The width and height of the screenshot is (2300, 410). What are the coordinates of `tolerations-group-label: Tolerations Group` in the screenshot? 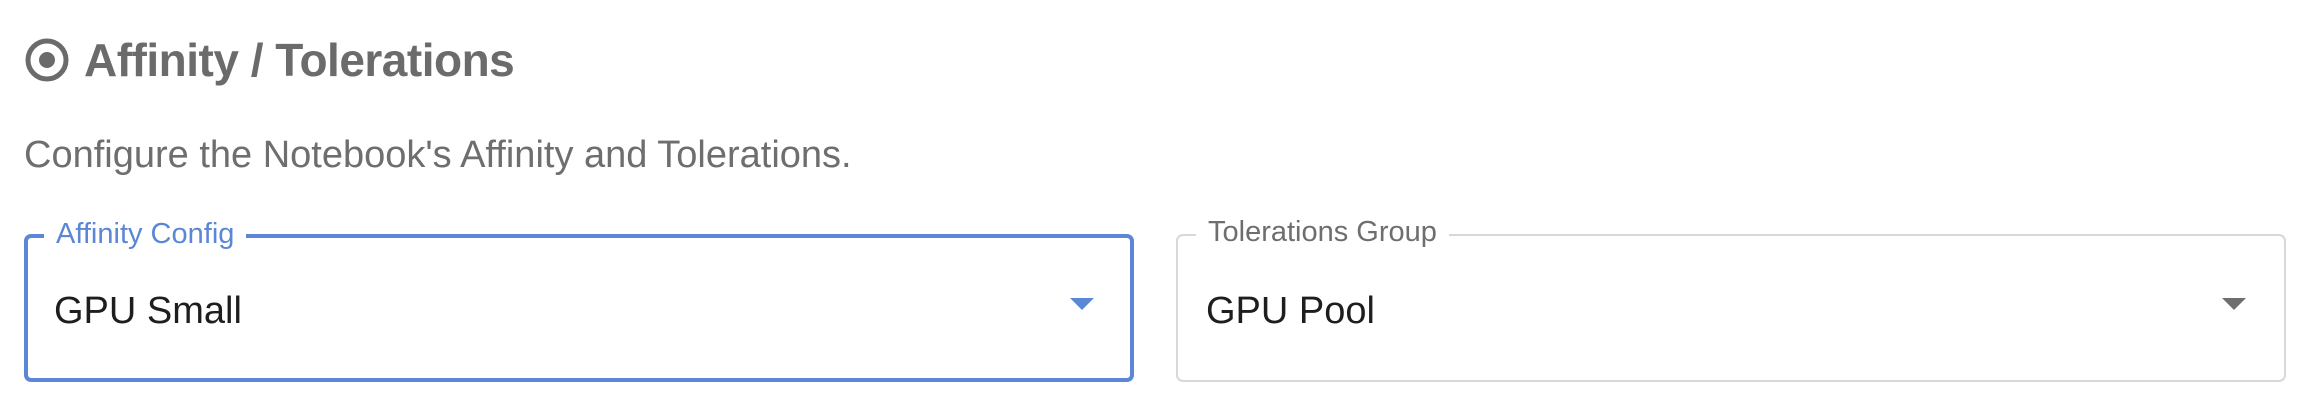 It's located at (1322, 232).